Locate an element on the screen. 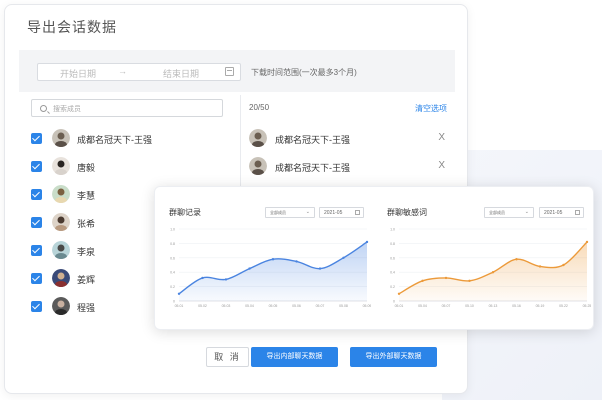 The width and height of the screenshot is (602, 400). month-value: 2021-05 is located at coordinates (553, 213).